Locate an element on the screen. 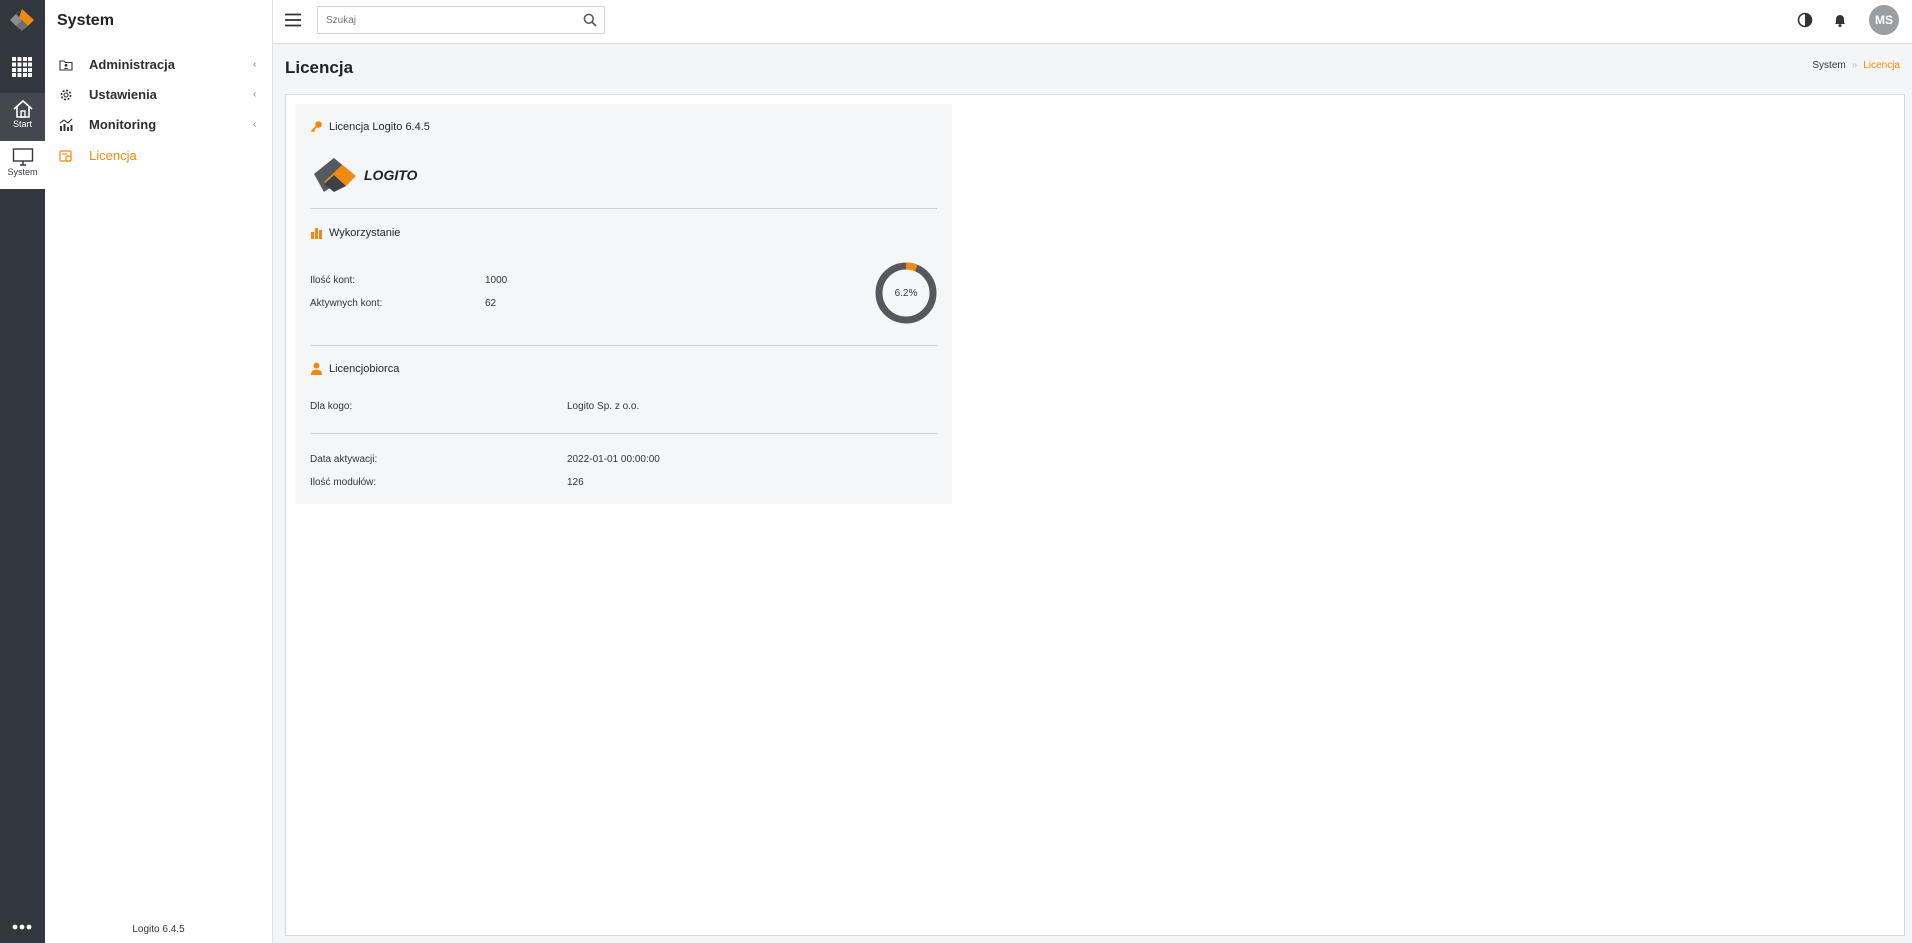 The width and height of the screenshot is (1912, 943). rail-item-start: Start is located at coordinates (22, 117).